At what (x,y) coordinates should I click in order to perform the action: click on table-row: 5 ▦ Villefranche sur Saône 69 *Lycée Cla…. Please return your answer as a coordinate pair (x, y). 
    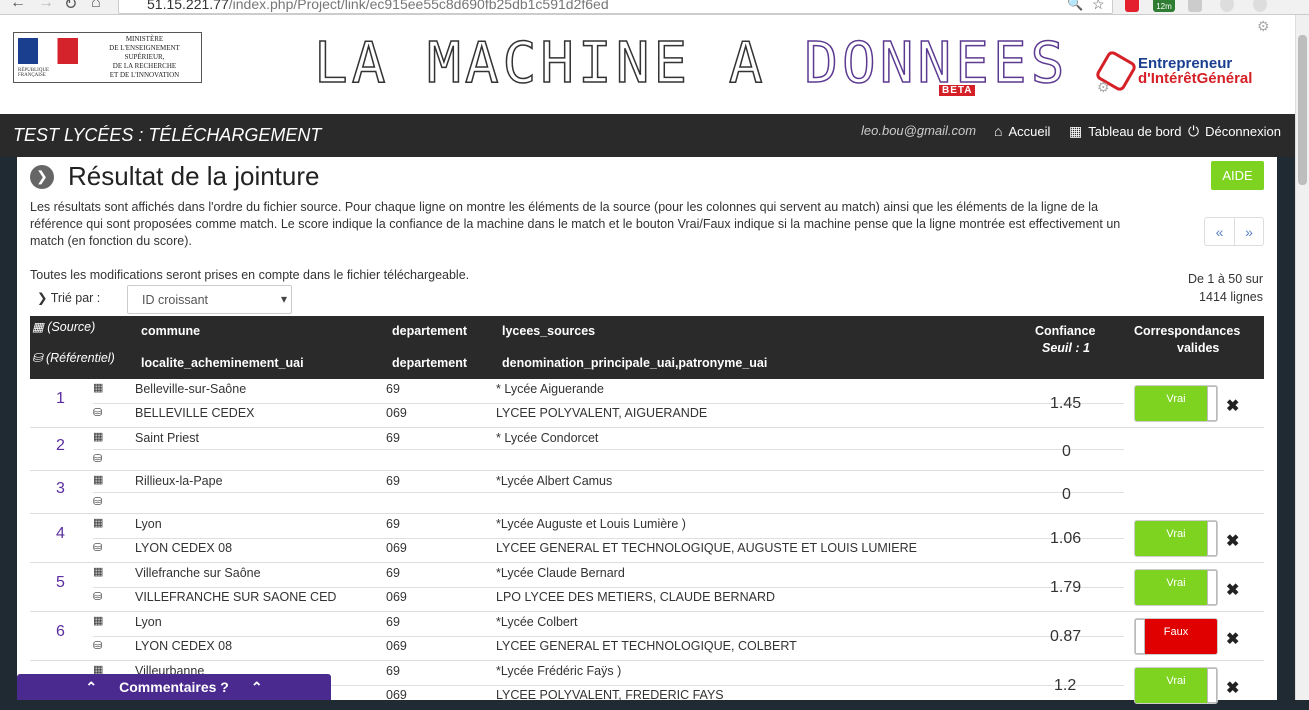
    Looking at the image, I should click on (647, 587).